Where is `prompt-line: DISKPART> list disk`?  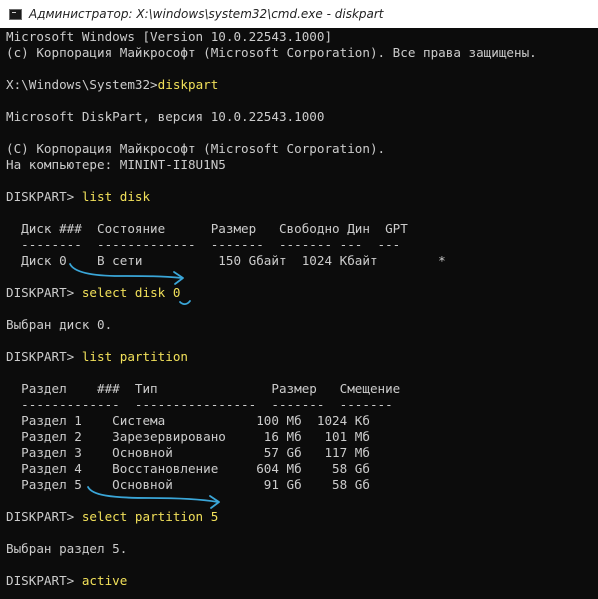
prompt-line: DISKPART> list disk is located at coordinates (301, 197).